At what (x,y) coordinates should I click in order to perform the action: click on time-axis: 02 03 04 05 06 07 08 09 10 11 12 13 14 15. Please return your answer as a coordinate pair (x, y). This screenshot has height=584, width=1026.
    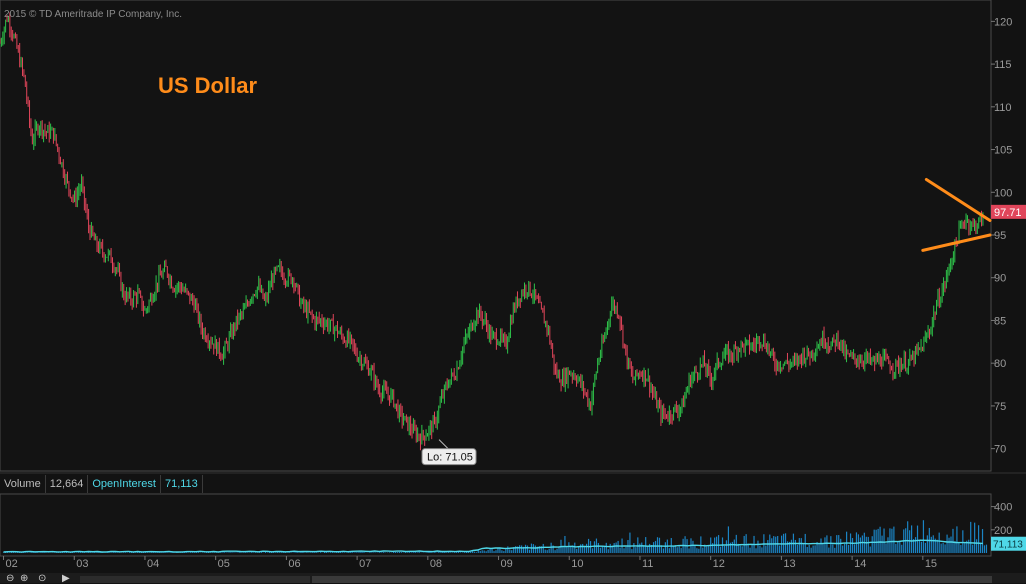
    Looking at the image, I should click on (470, 563).